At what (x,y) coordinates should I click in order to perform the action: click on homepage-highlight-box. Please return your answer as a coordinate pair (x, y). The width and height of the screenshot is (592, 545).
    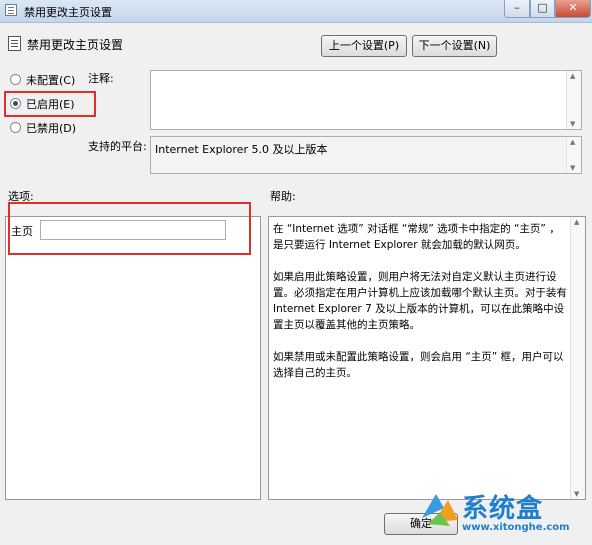
    Looking at the image, I should click on (129, 228).